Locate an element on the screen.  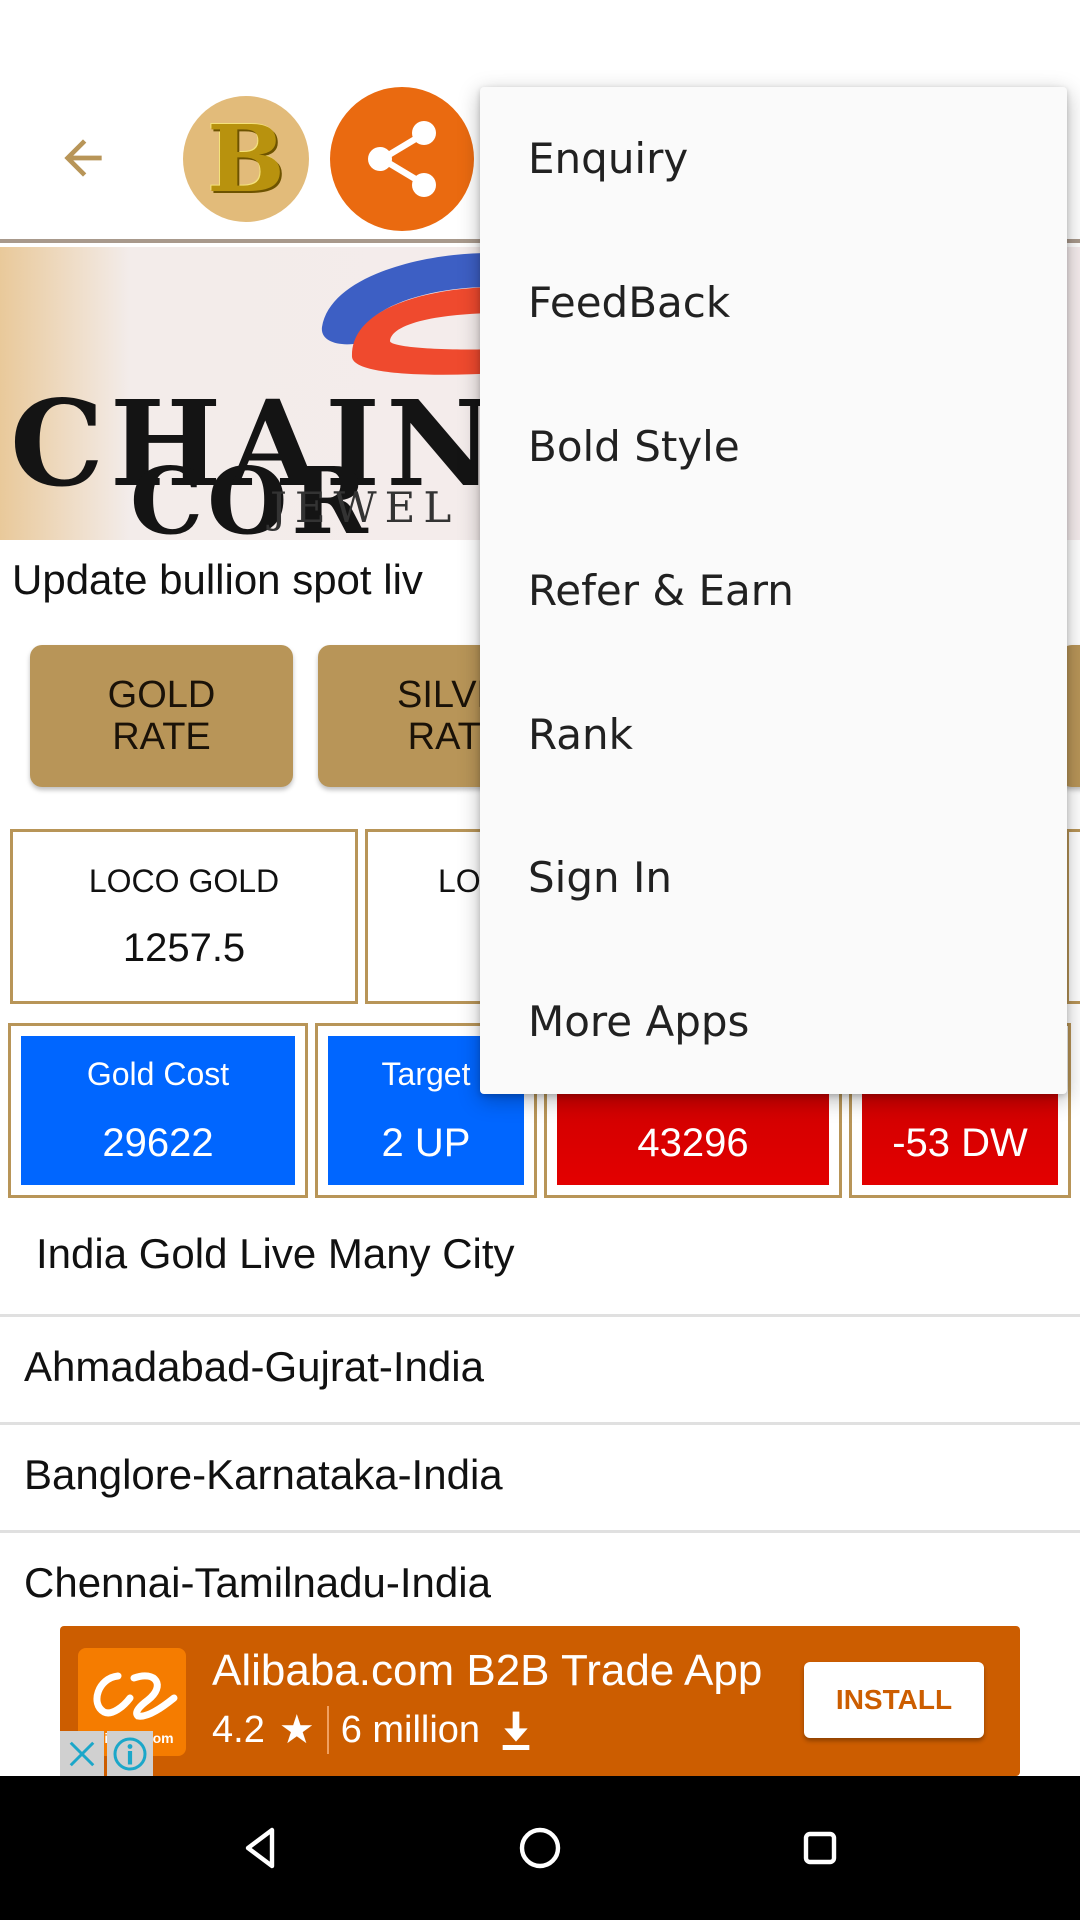
nav-recents-button is located at coordinates (820, 1848).